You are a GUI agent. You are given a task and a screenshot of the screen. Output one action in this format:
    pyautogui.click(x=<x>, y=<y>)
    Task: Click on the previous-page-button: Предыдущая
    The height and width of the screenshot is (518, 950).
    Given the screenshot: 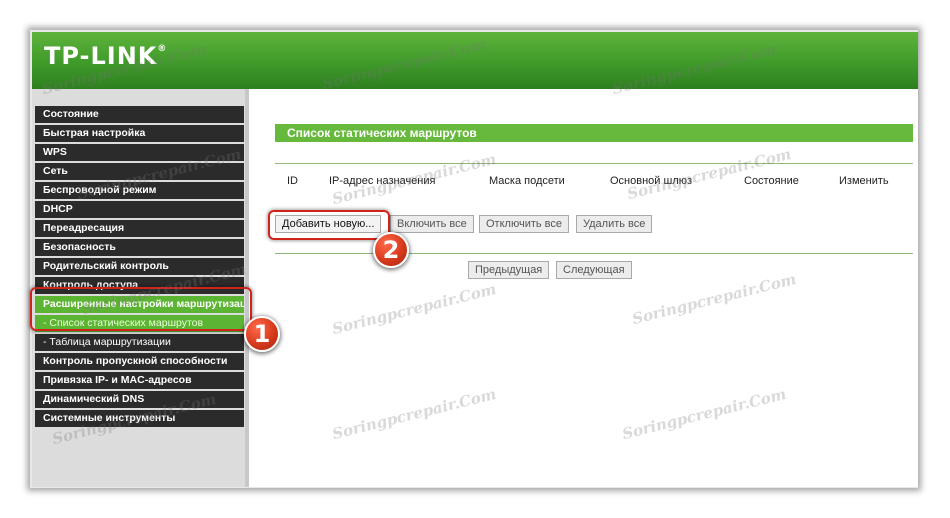 What is the action you would take?
    pyautogui.click(x=509, y=270)
    